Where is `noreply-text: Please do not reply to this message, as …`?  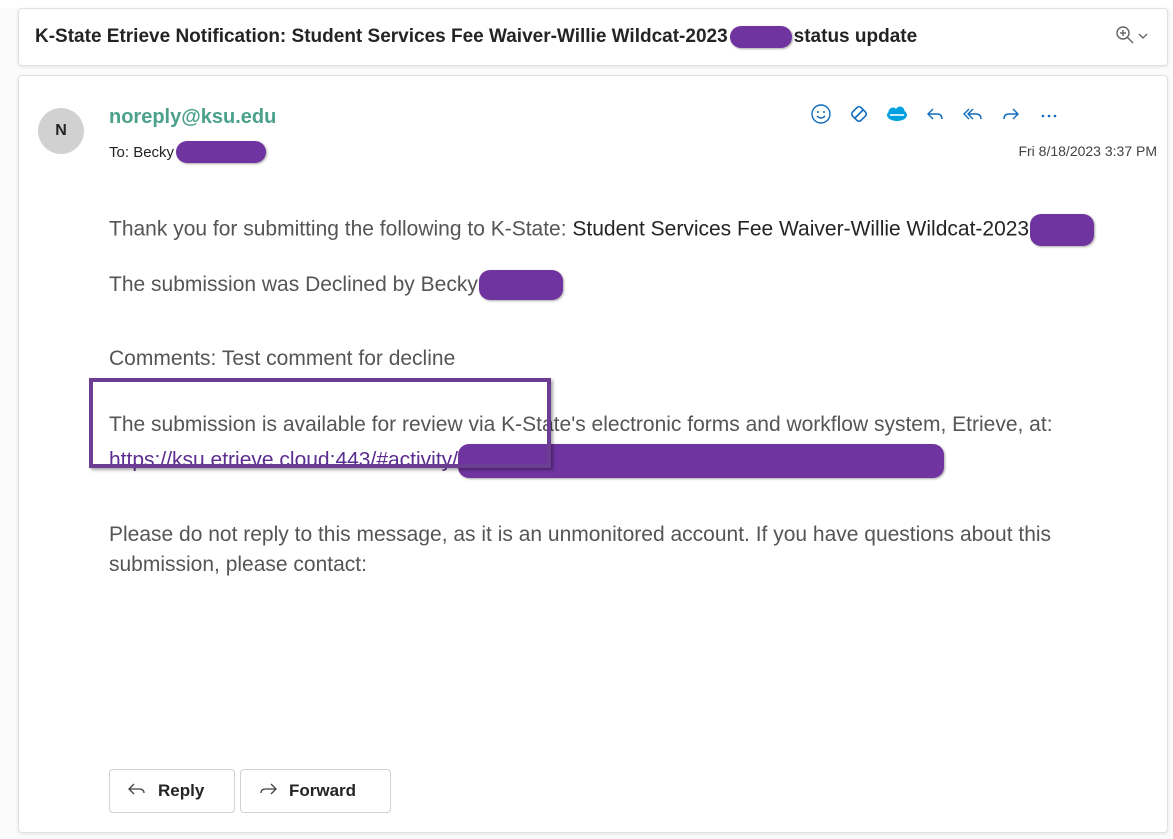
noreply-text: Please do not reply to this message, as … is located at coordinates (580, 550).